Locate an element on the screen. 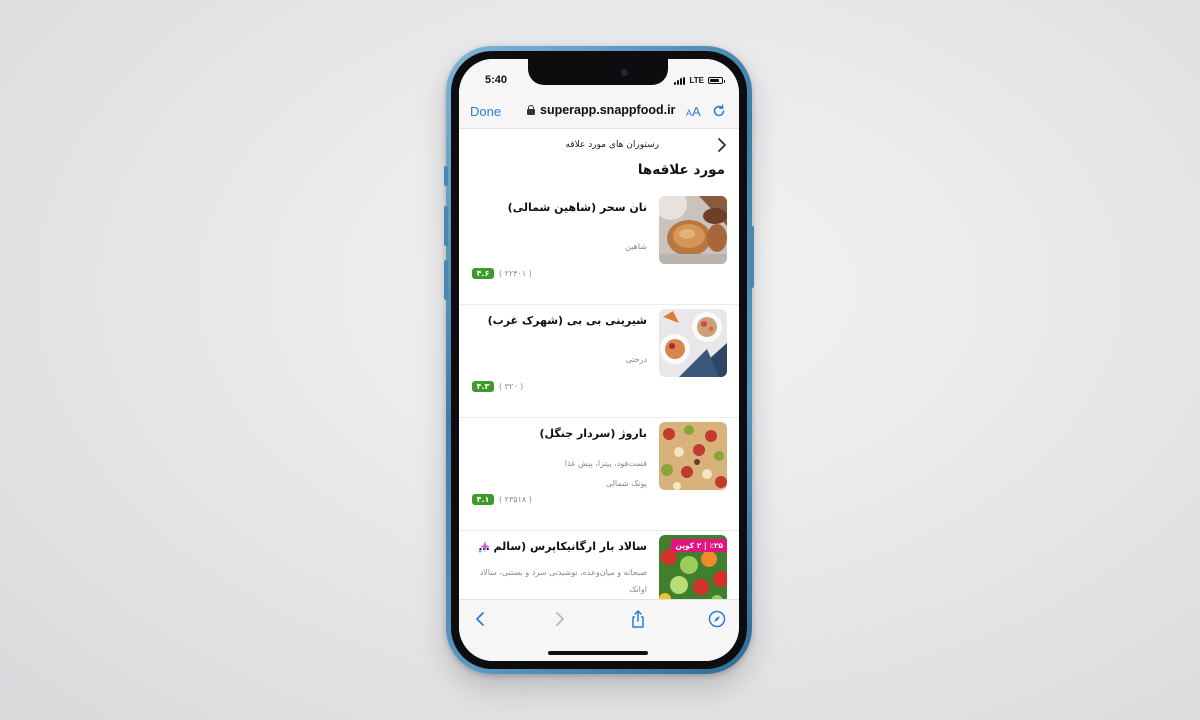  volume-up-button is located at coordinates (446, 226).